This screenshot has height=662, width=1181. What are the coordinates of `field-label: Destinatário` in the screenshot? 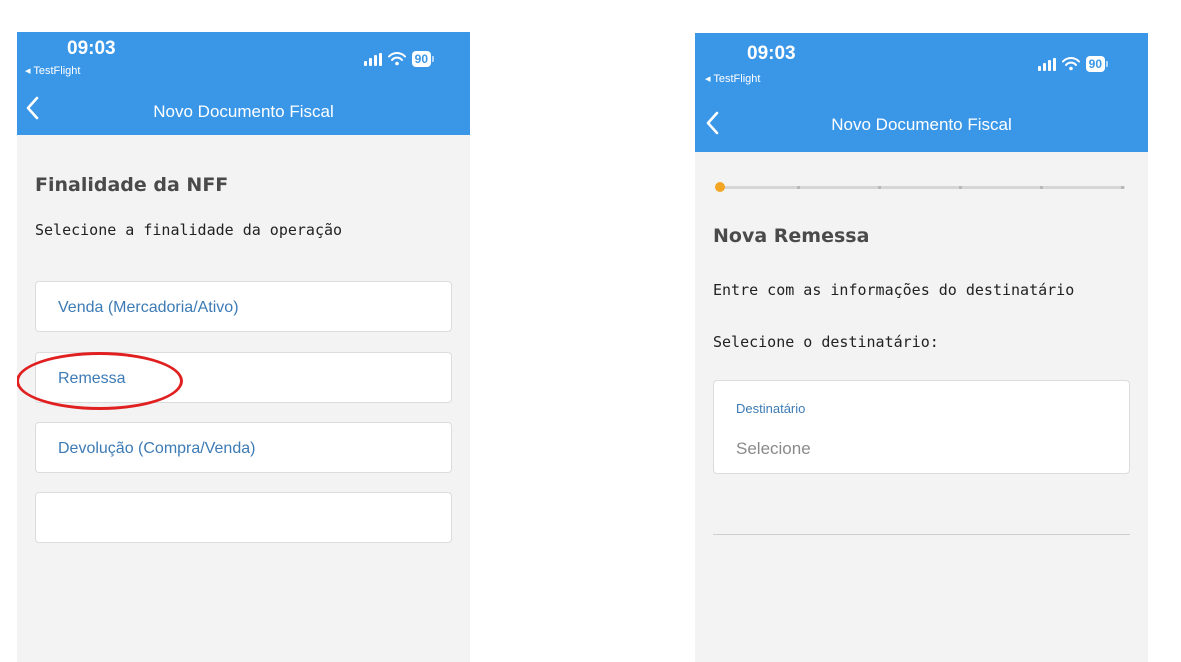 It's located at (771, 408).